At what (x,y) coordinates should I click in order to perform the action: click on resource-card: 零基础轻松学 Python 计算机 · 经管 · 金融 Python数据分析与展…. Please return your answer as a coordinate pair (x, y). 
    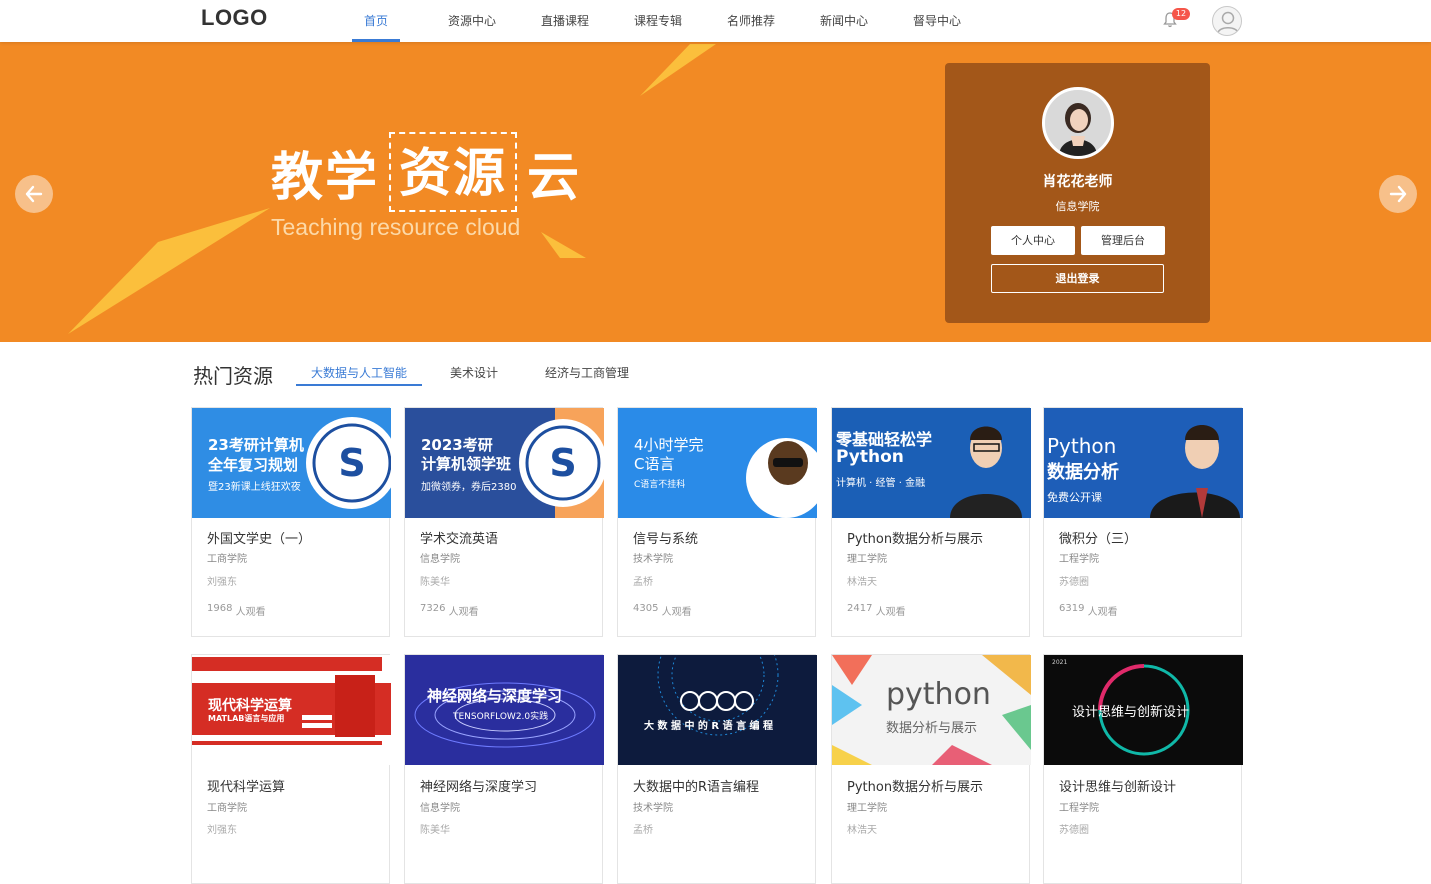
    Looking at the image, I should click on (931, 522).